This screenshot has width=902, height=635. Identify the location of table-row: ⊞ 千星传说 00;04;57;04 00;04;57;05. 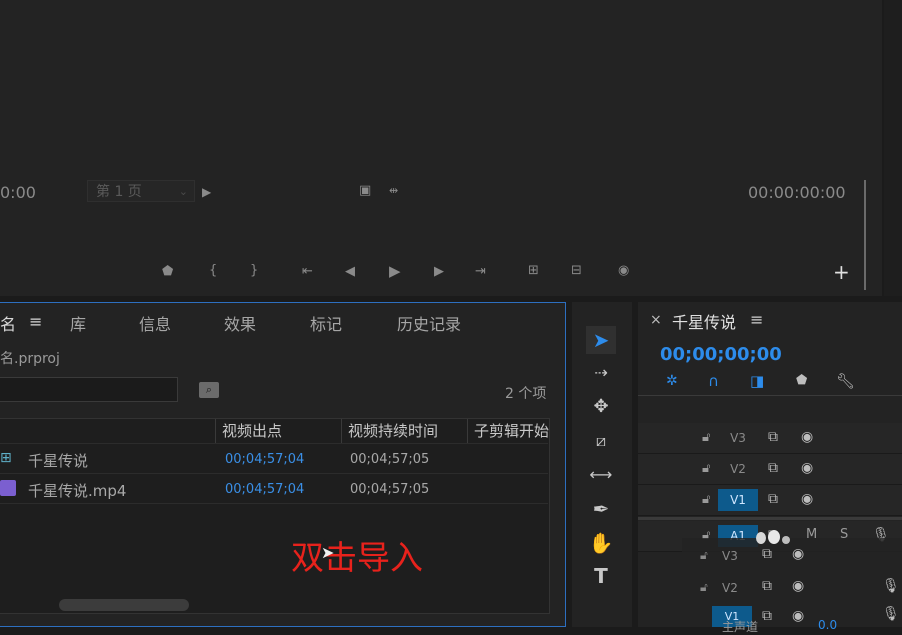
(274, 458).